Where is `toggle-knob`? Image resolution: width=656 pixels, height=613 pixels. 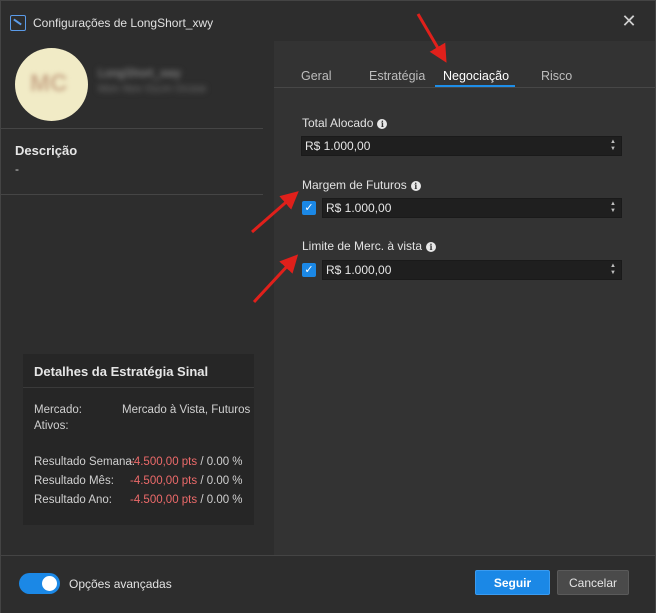
toggle-knob is located at coordinates (49, 583).